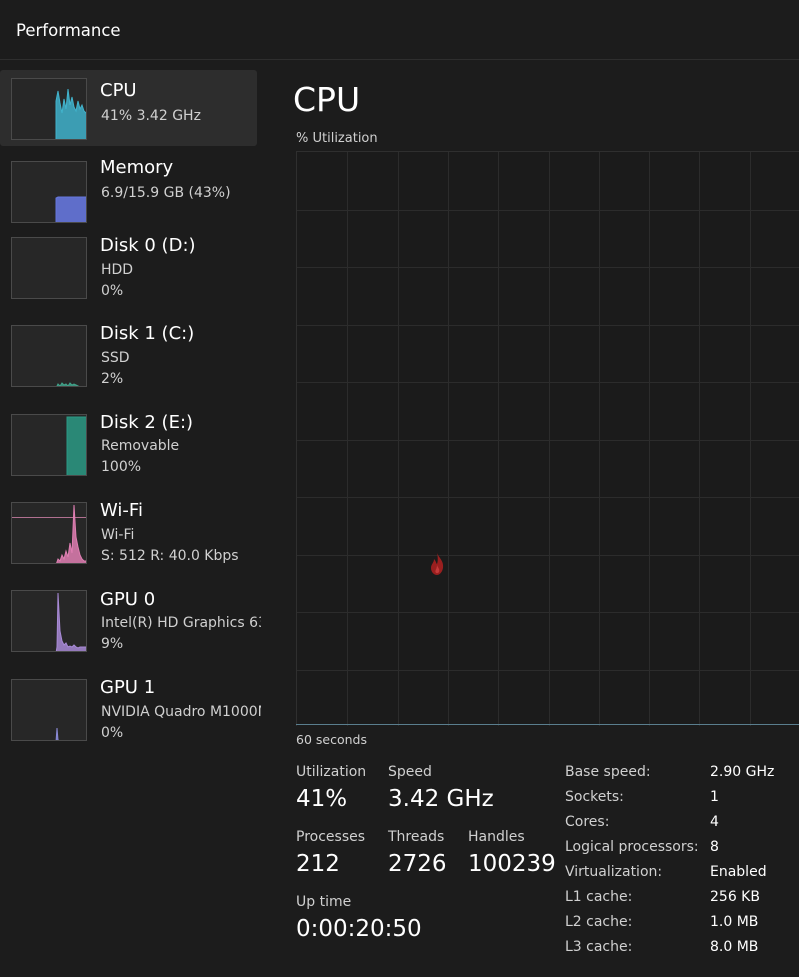 The width and height of the screenshot is (799, 977). Describe the element at coordinates (318, 864) in the screenshot. I see `processes-value: 212` at that location.